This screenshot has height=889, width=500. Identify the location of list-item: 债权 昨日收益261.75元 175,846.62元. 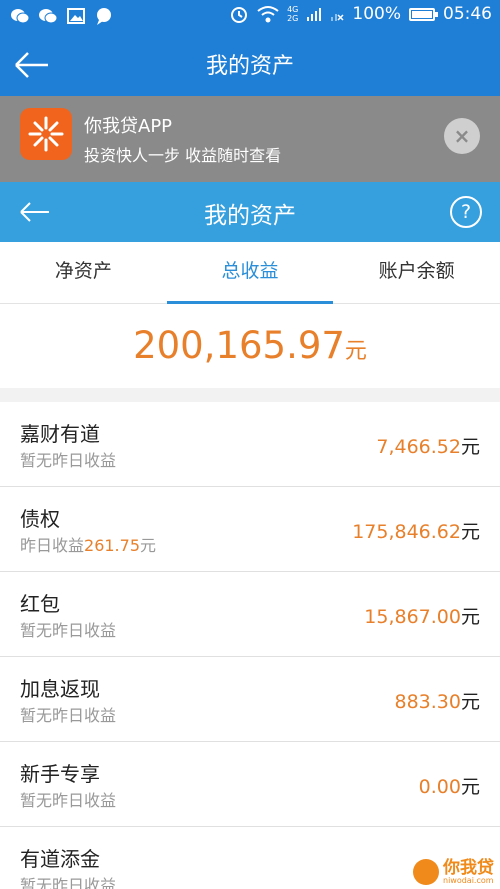
(250, 529).